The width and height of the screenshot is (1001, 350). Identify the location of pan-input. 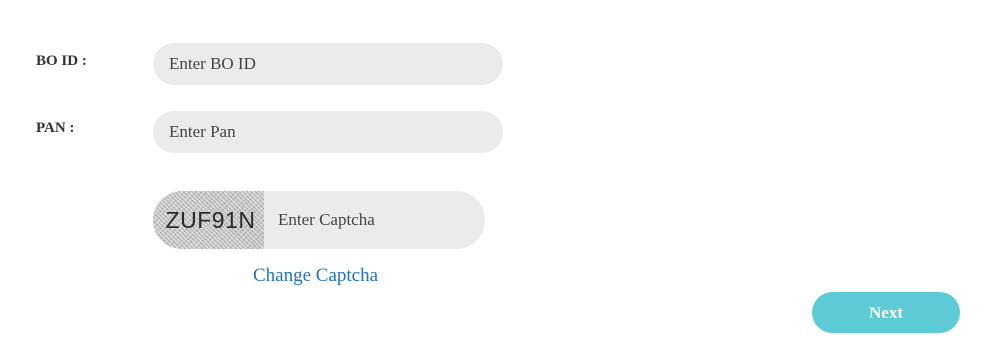
(328, 132).